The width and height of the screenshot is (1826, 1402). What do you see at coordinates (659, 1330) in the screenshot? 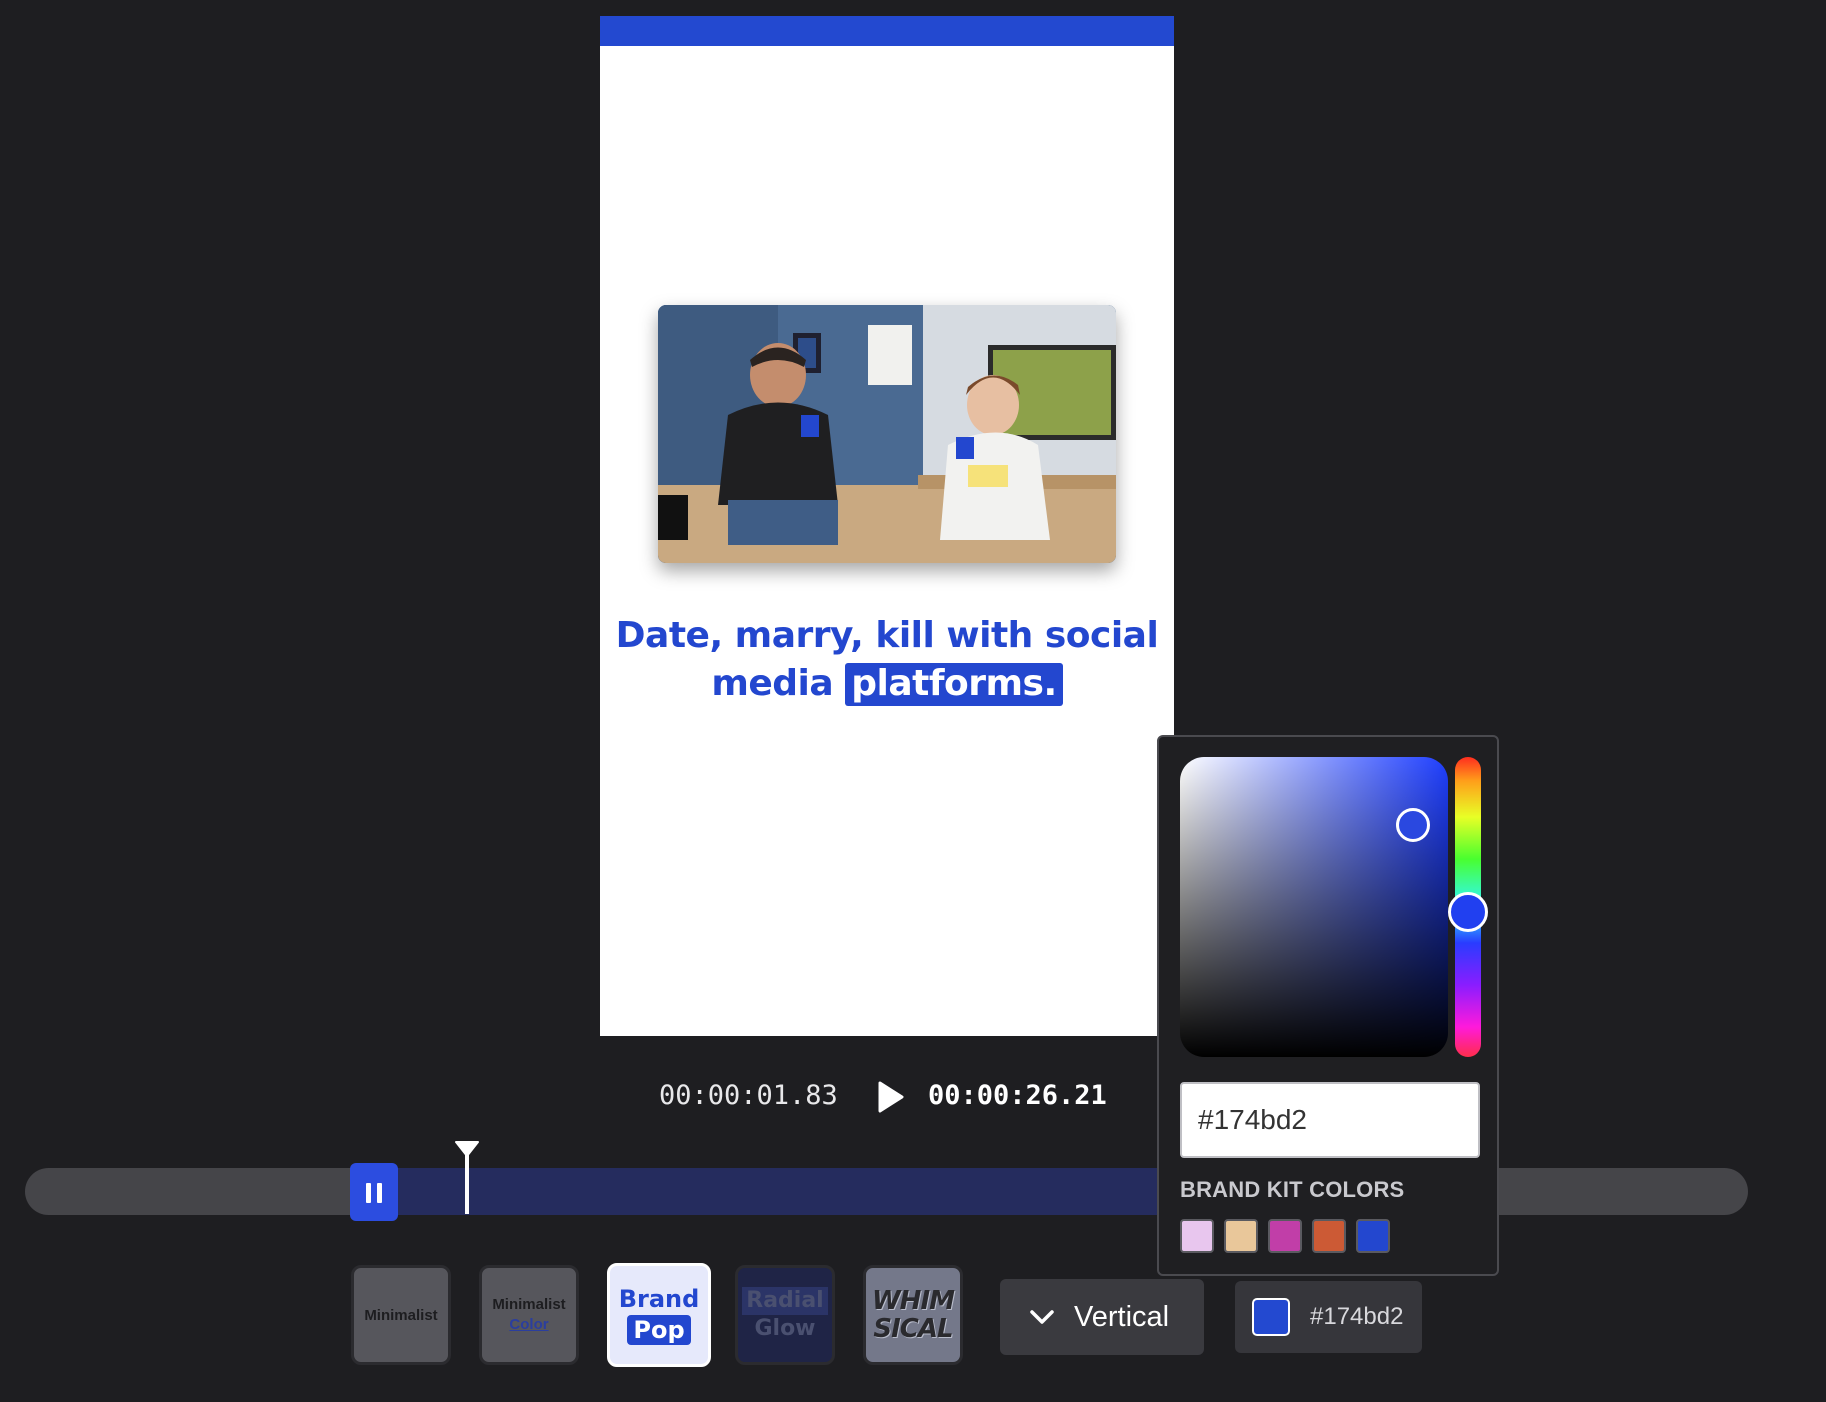
I see `style-brand-pop-label-2: Pop` at bounding box center [659, 1330].